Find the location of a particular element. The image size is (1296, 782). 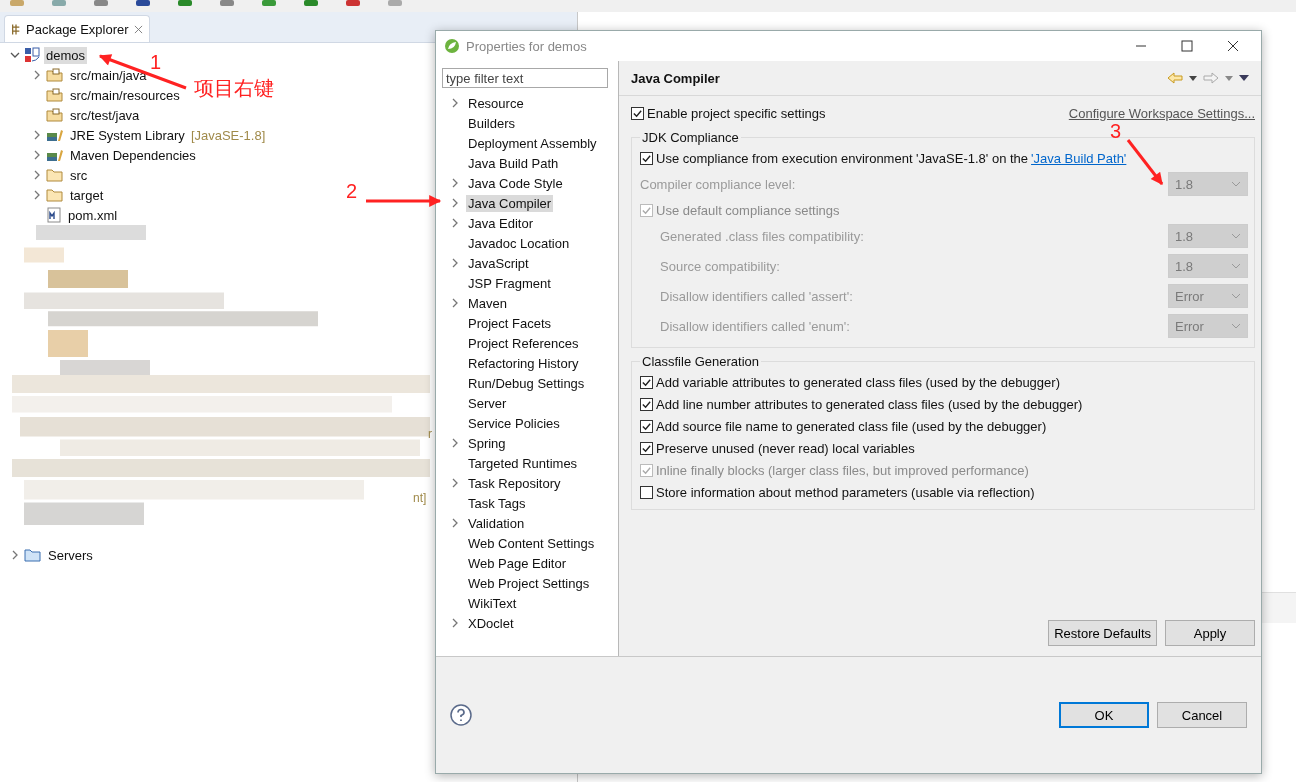

page-item: Java Editor is located at coordinates (501, 223).